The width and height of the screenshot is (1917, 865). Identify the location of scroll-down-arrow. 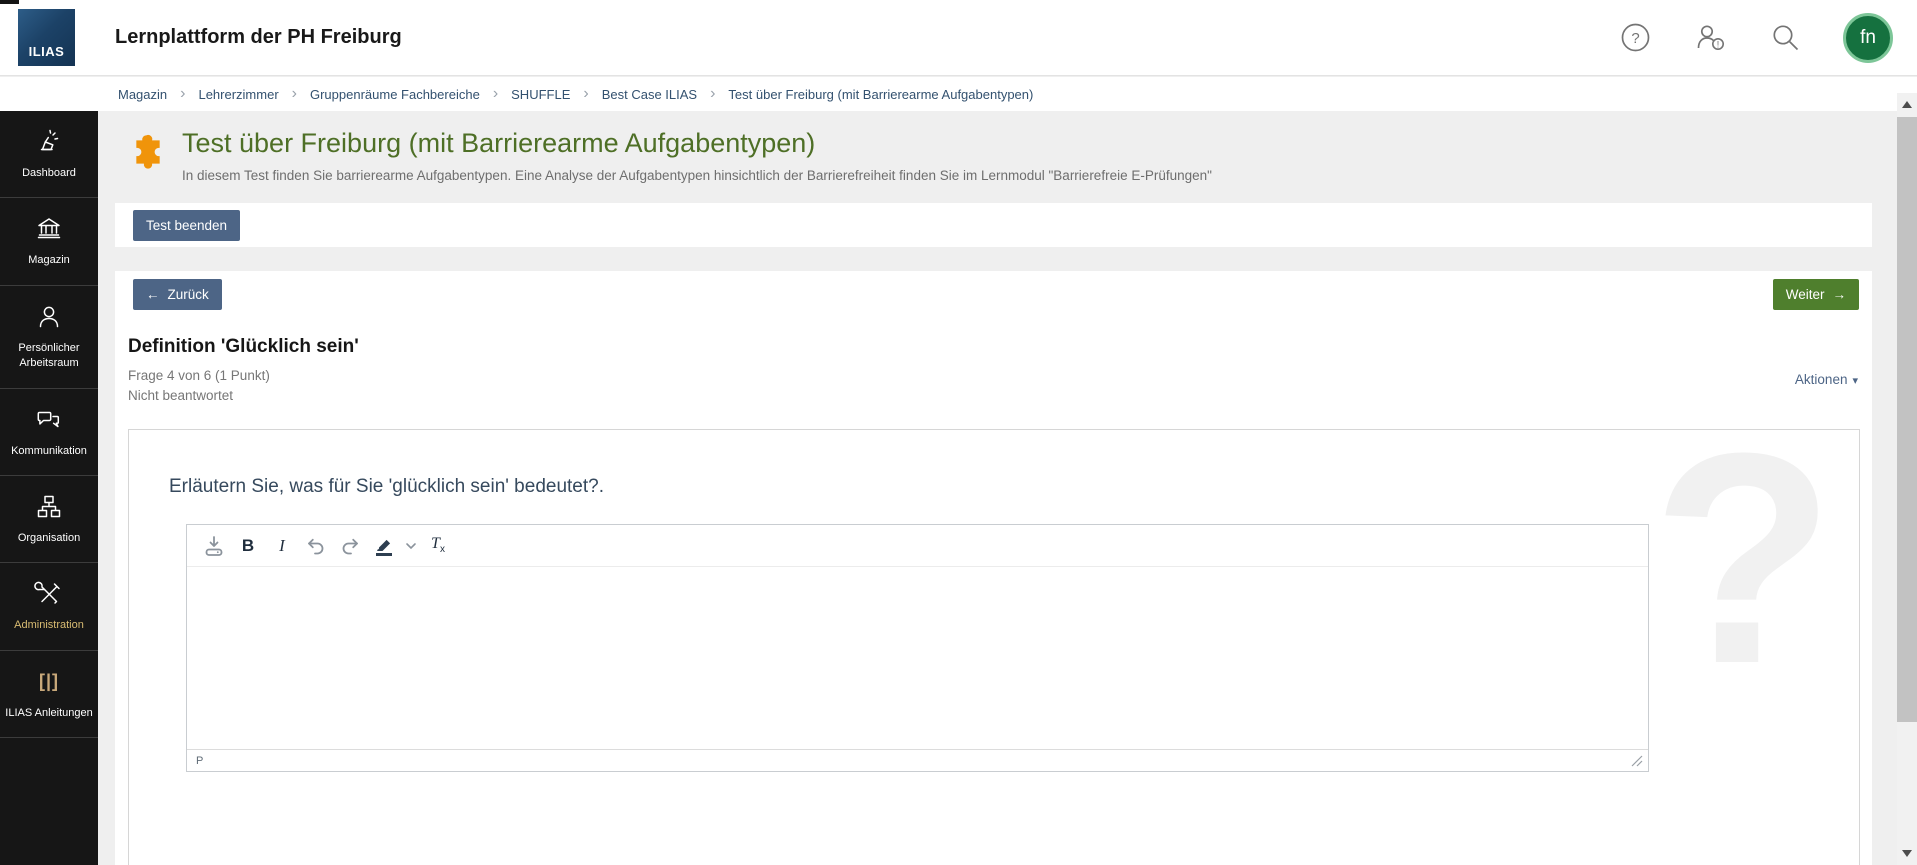
(1907, 853).